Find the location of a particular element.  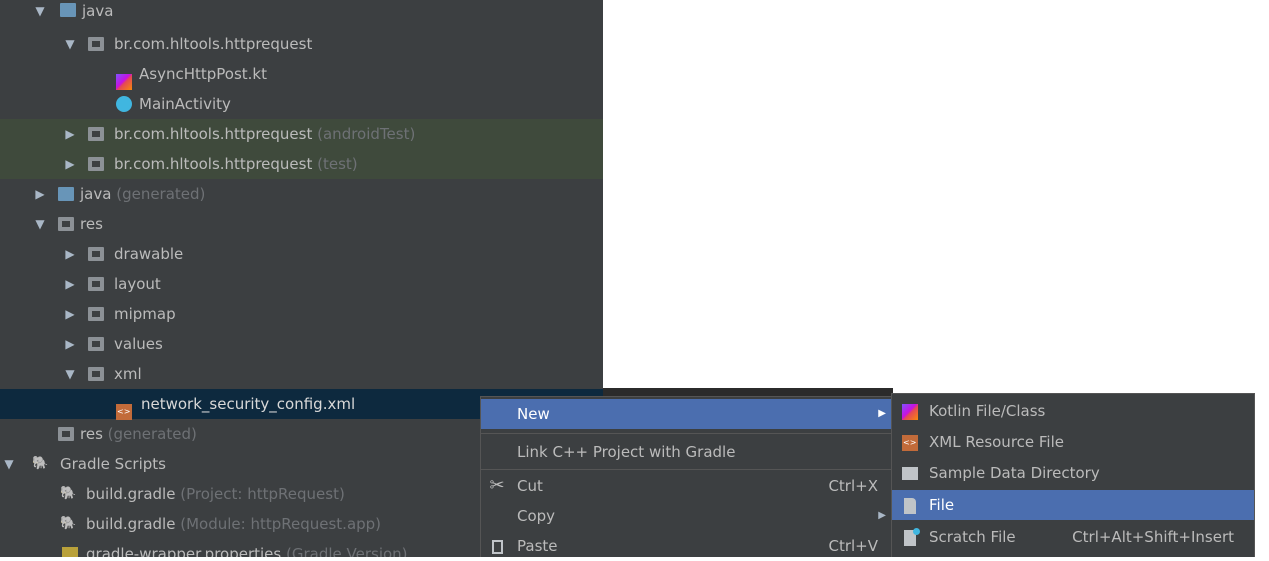

file-icon is located at coordinates (910, 505).